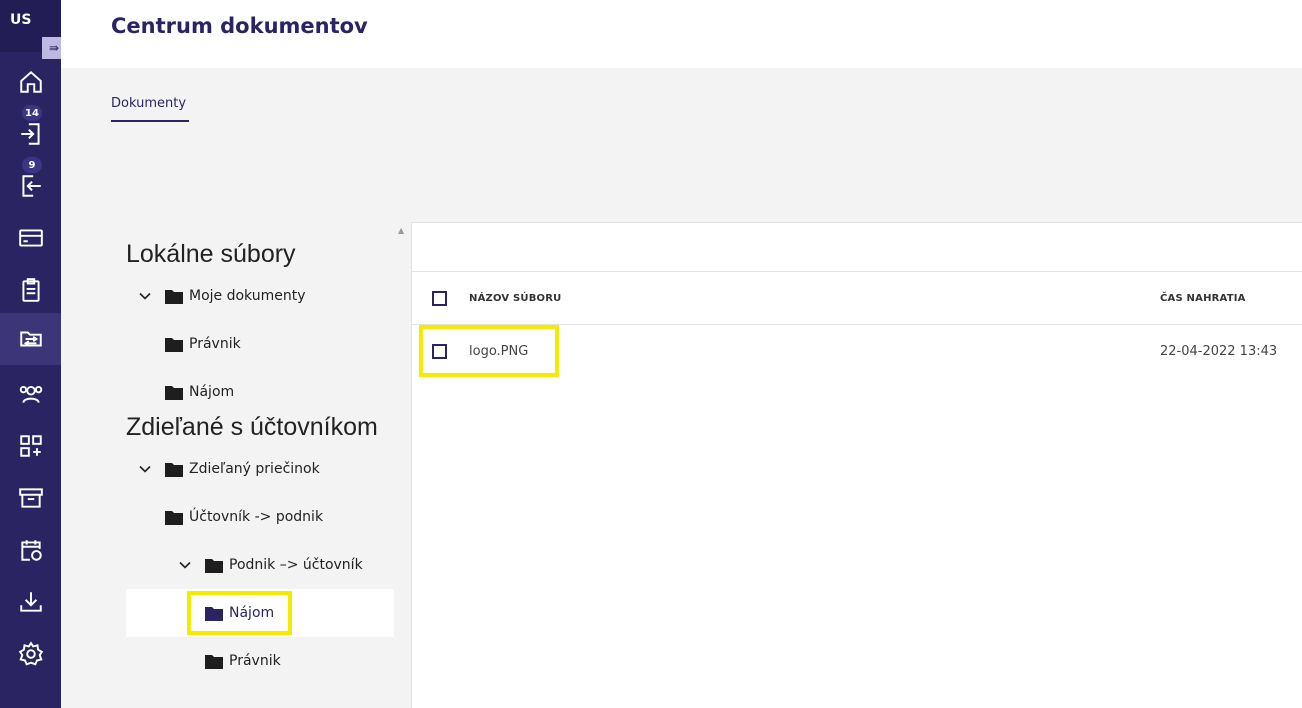  I want to click on tree-item-label: Účtovník -> podnik, so click(256, 517).